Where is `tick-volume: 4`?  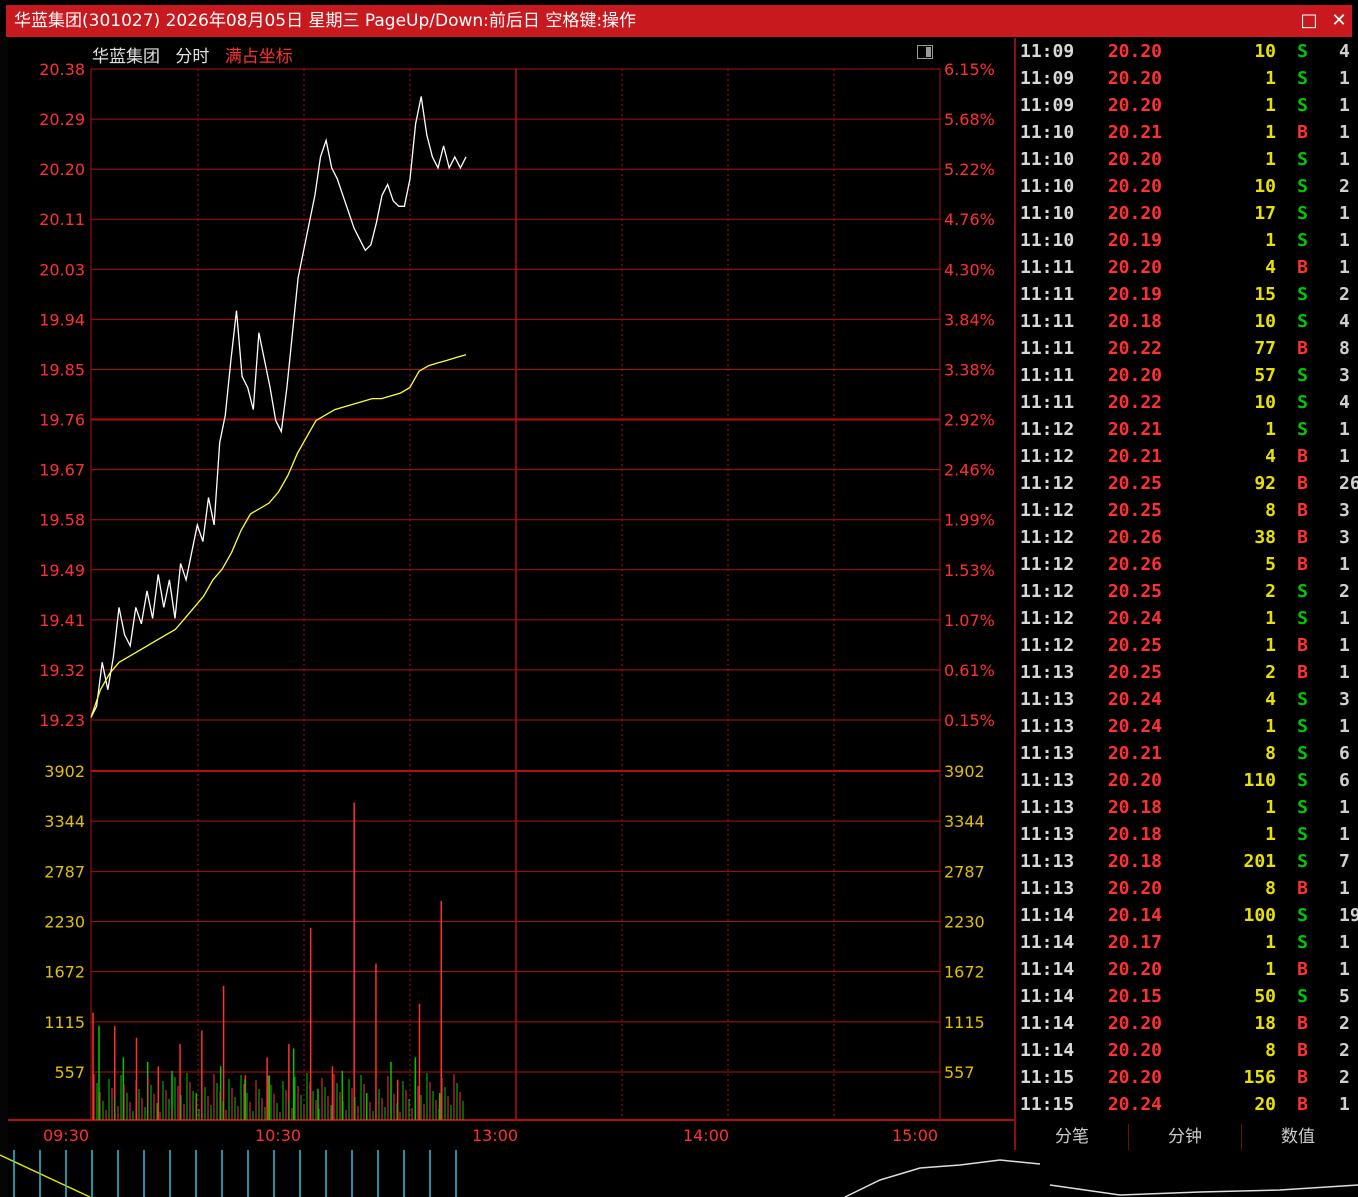
tick-volume: 4 is located at coordinates (1270, 267).